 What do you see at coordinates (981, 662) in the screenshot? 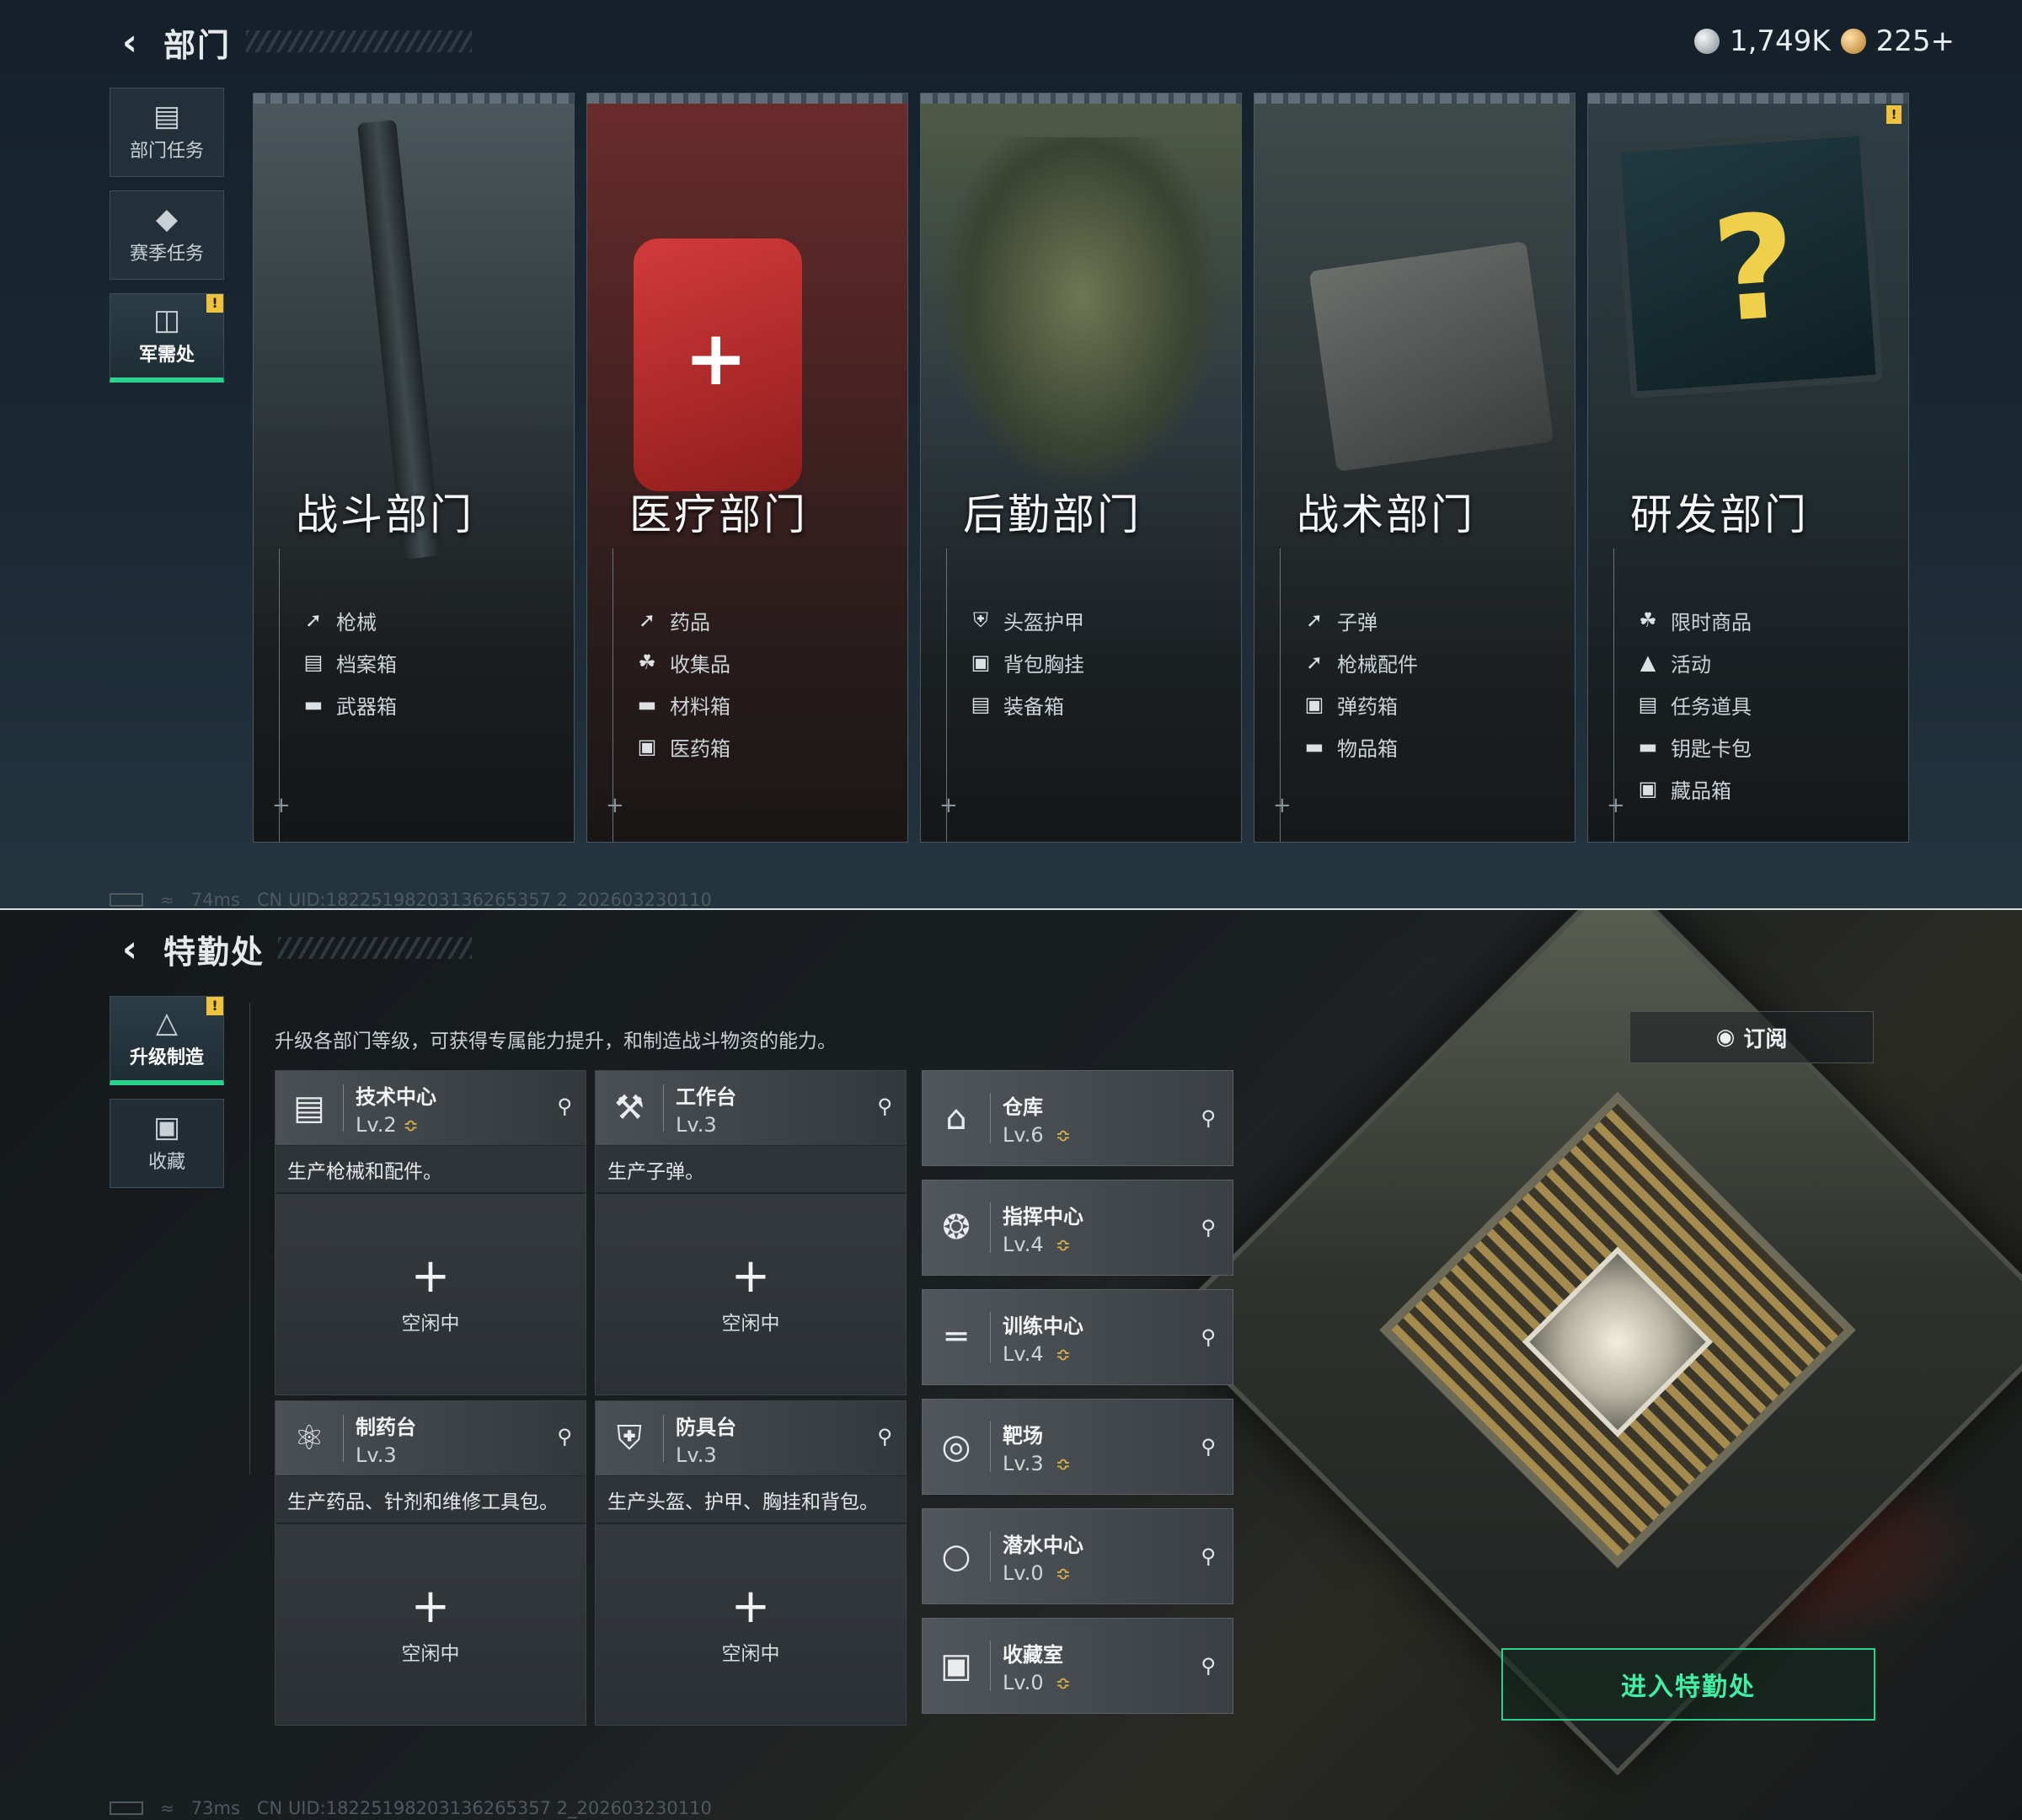
I see `backpack-icon: ▣` at bounding box center [981, 662].